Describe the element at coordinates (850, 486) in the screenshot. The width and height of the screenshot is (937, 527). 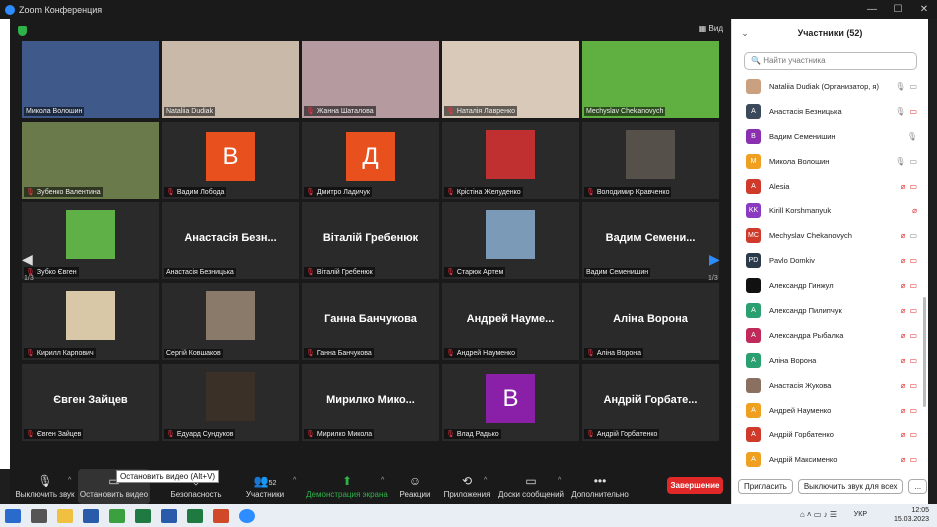
I see `mute-all-button: Выключить звук для всех` at that location.